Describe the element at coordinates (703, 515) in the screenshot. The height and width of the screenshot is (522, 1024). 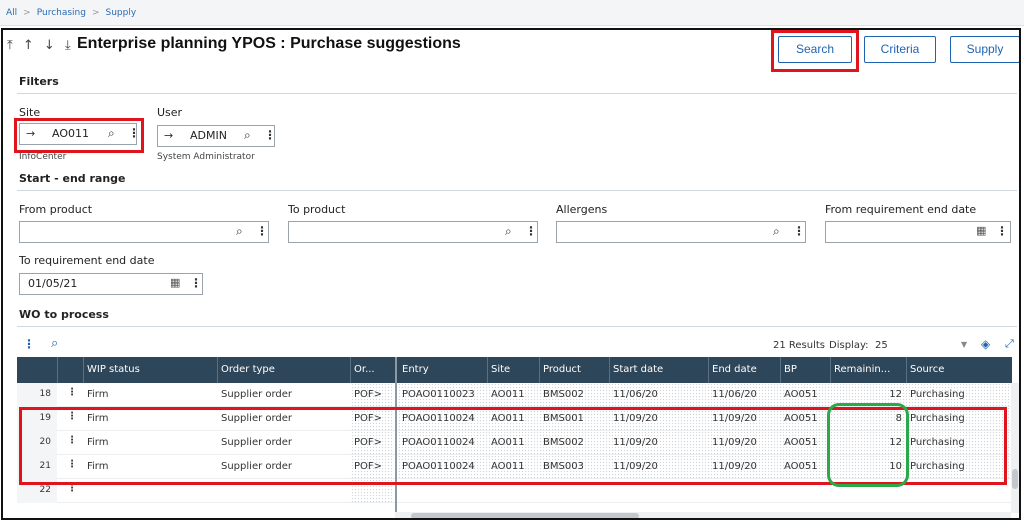
I see `horizontal-scrollbar` at that location.